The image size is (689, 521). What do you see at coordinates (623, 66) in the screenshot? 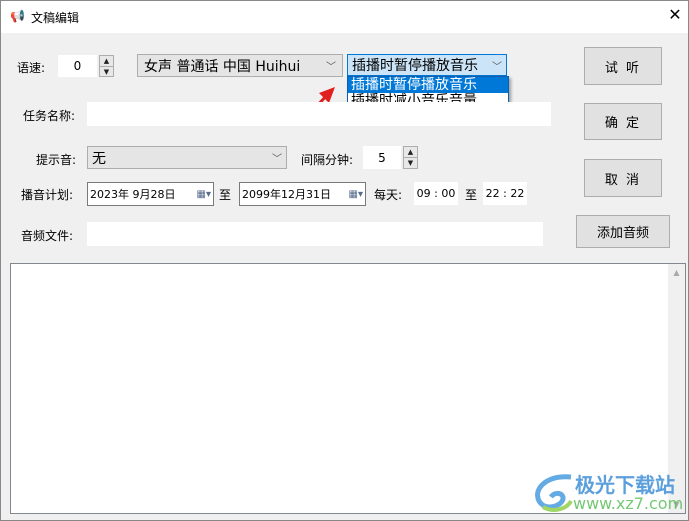
I see `preview-button: 试 听` at bounding box center [623, 66].